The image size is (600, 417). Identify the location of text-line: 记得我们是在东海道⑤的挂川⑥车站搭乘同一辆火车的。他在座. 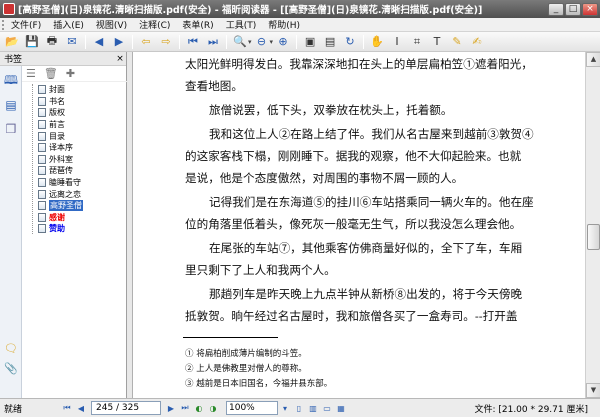
(371, 202).